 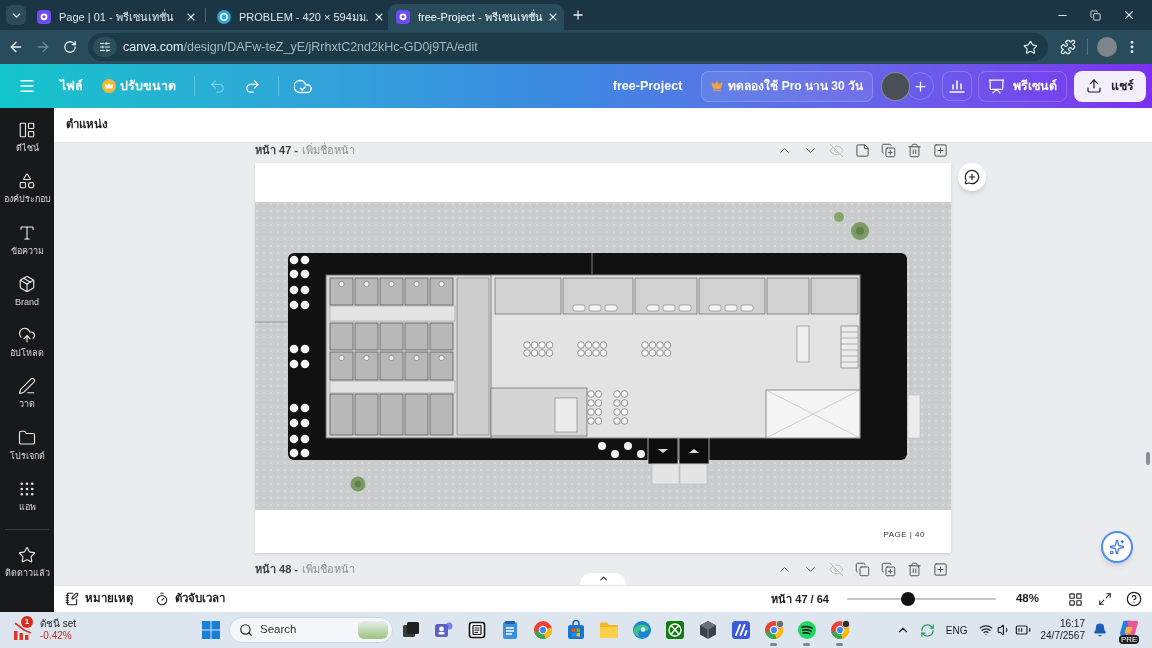 What do you see at coordinates (27, 622) in the screenshot?
I see `notification-badge: 1` at bounding box center [27, 622].